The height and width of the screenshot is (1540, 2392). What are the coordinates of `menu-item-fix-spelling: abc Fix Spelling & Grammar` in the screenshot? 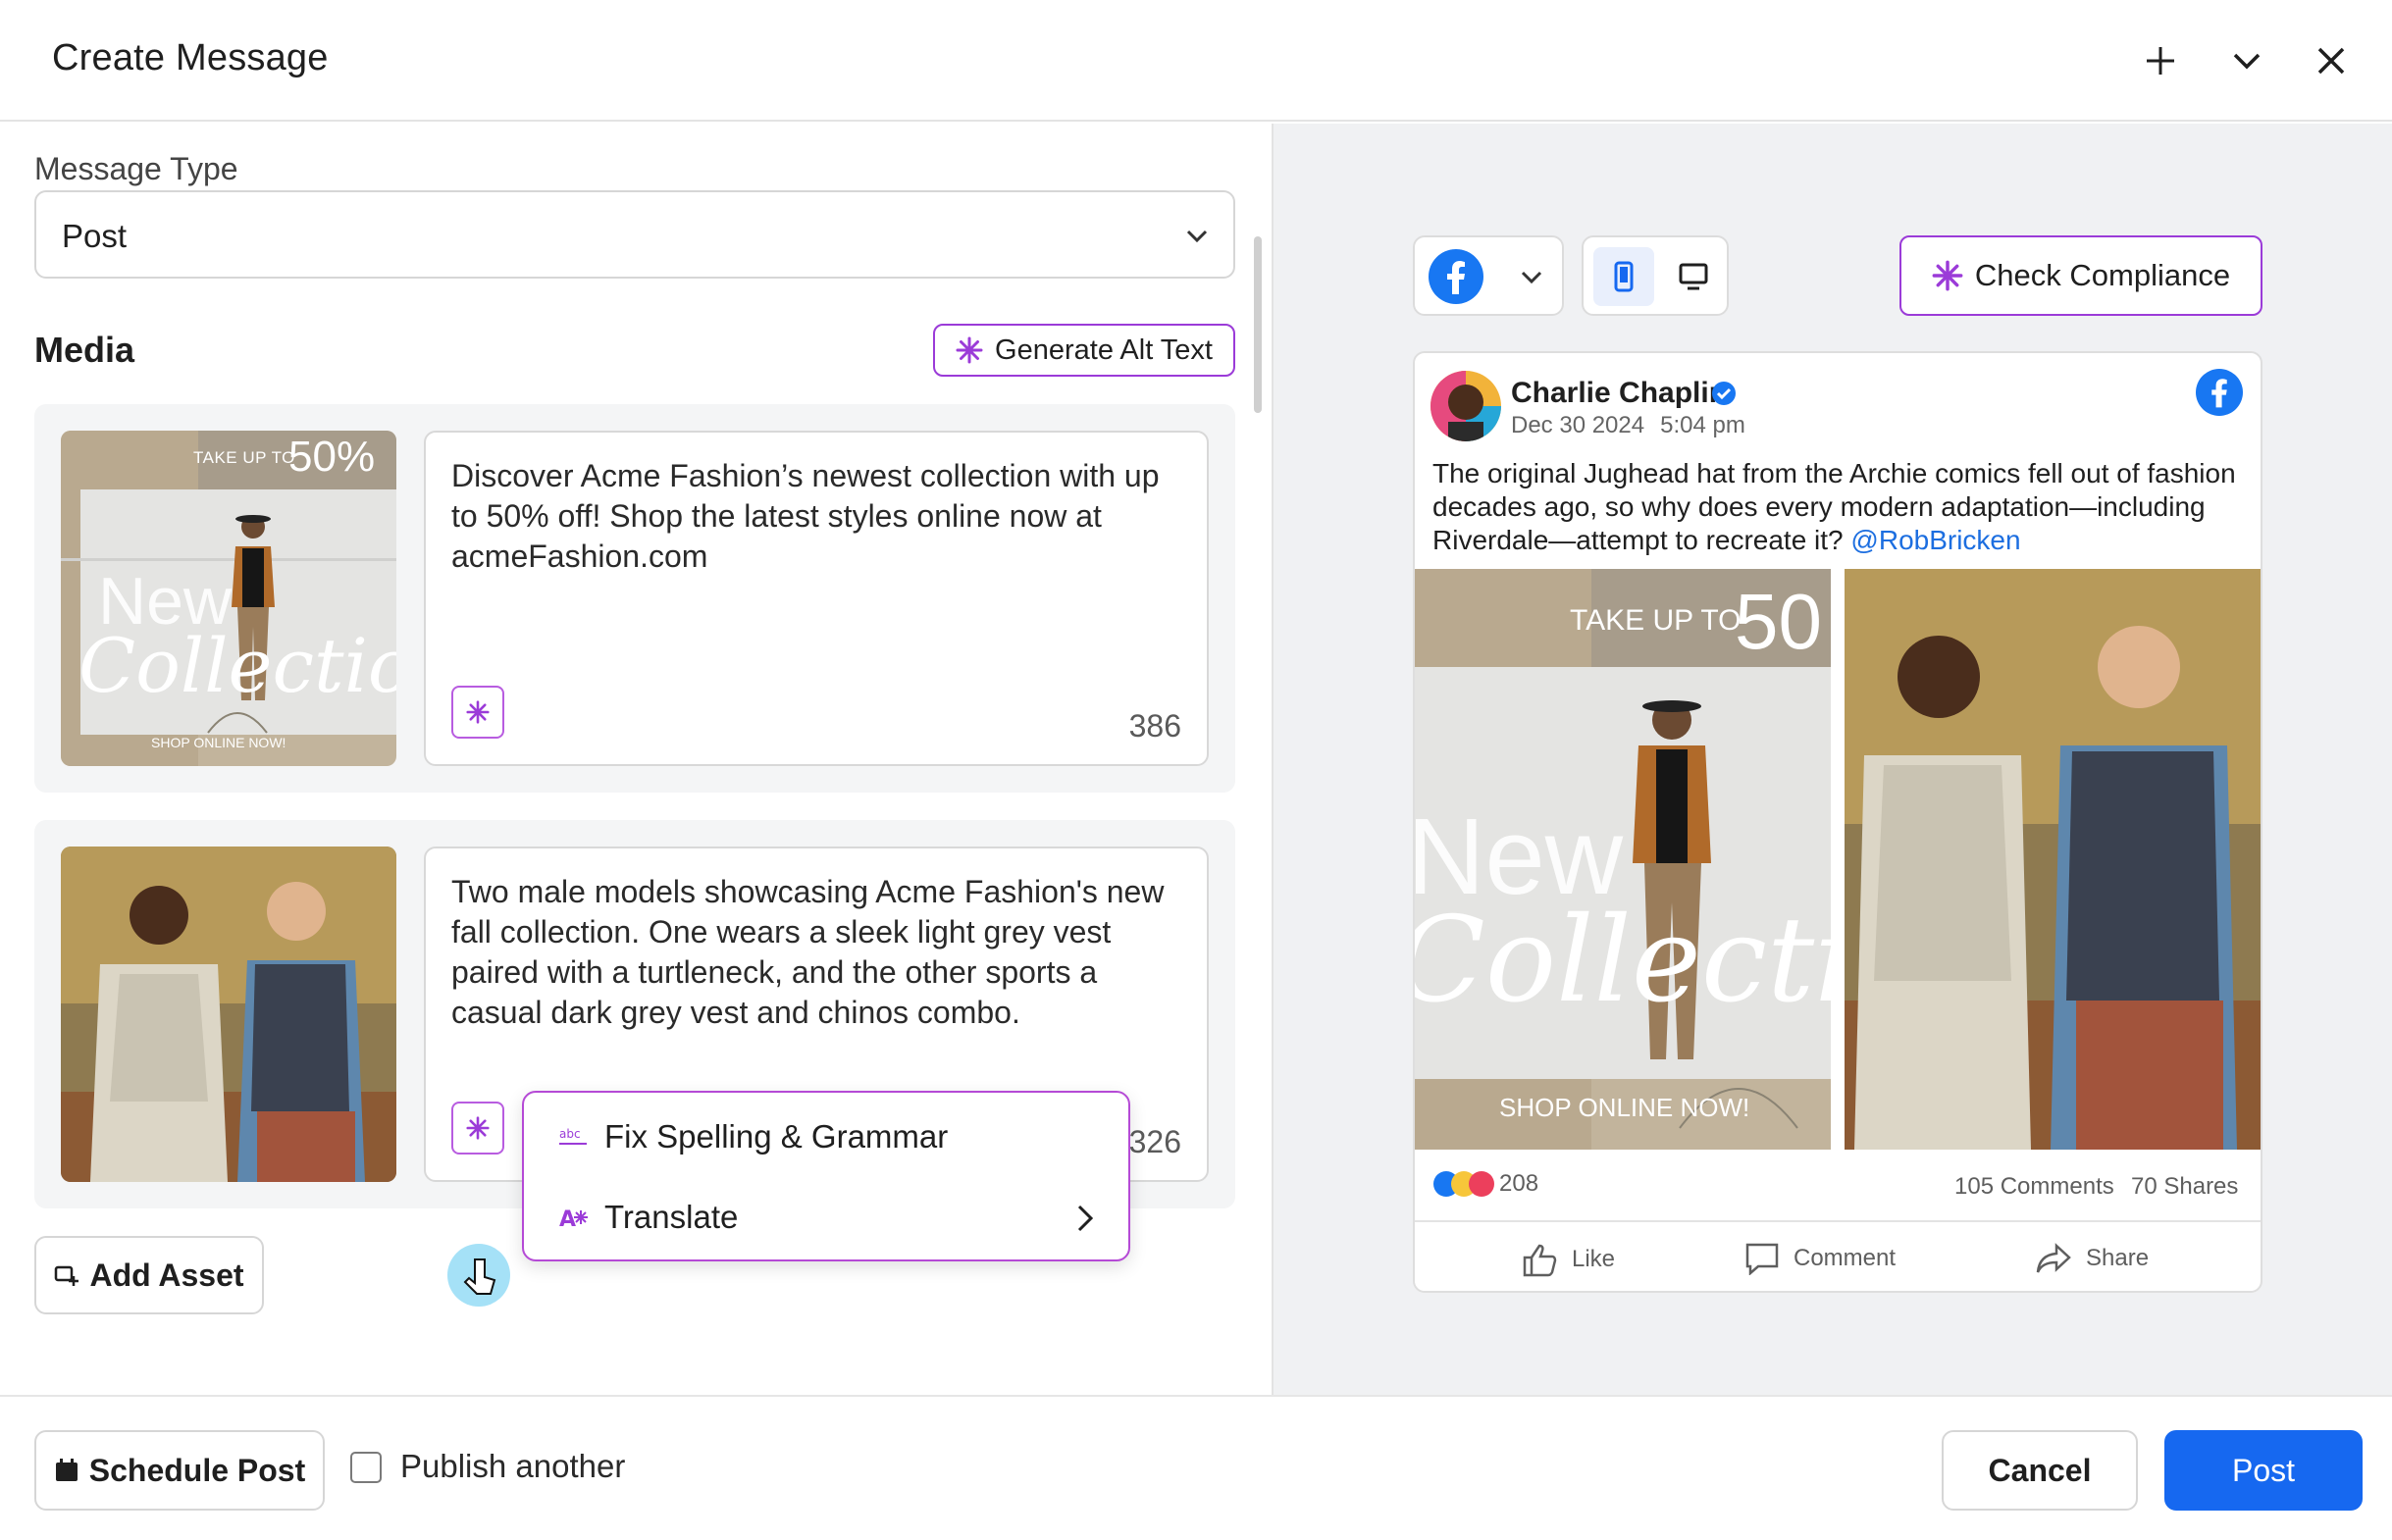 It's located at (828, 1138).